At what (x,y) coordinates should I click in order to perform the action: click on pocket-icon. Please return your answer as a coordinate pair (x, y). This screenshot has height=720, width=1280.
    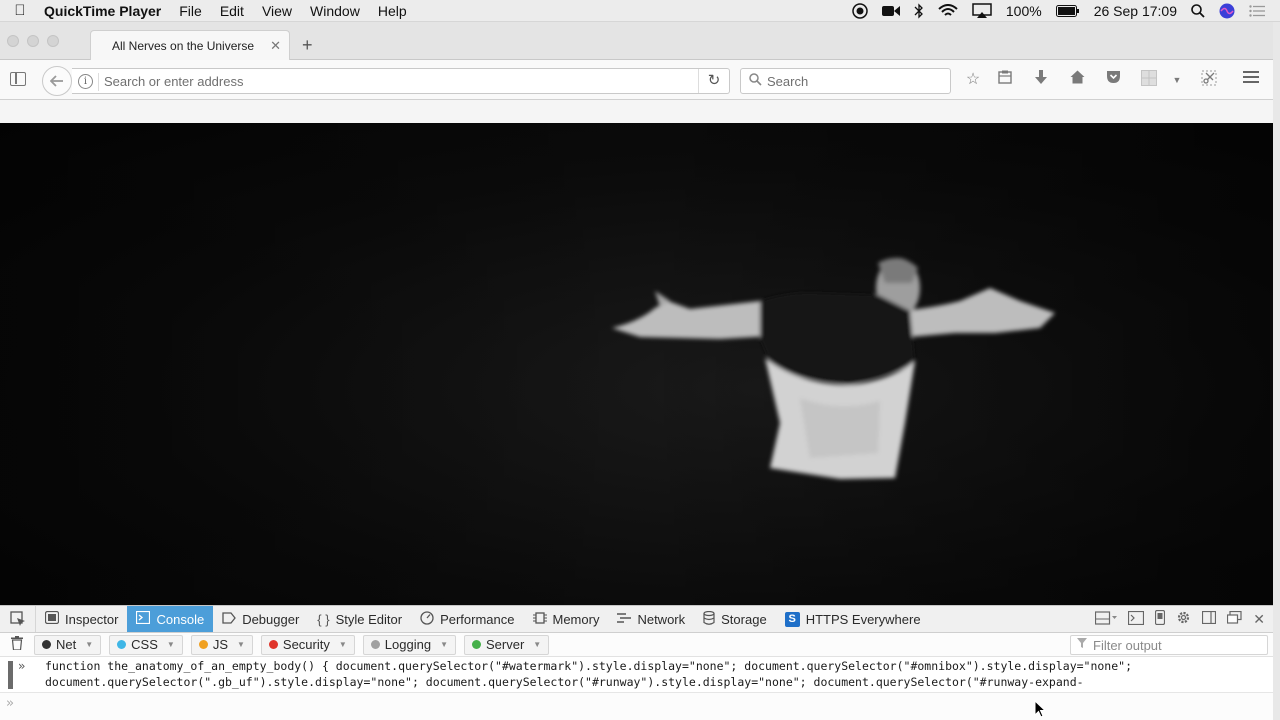
    Looking at the image, I should click on (1113, 80).